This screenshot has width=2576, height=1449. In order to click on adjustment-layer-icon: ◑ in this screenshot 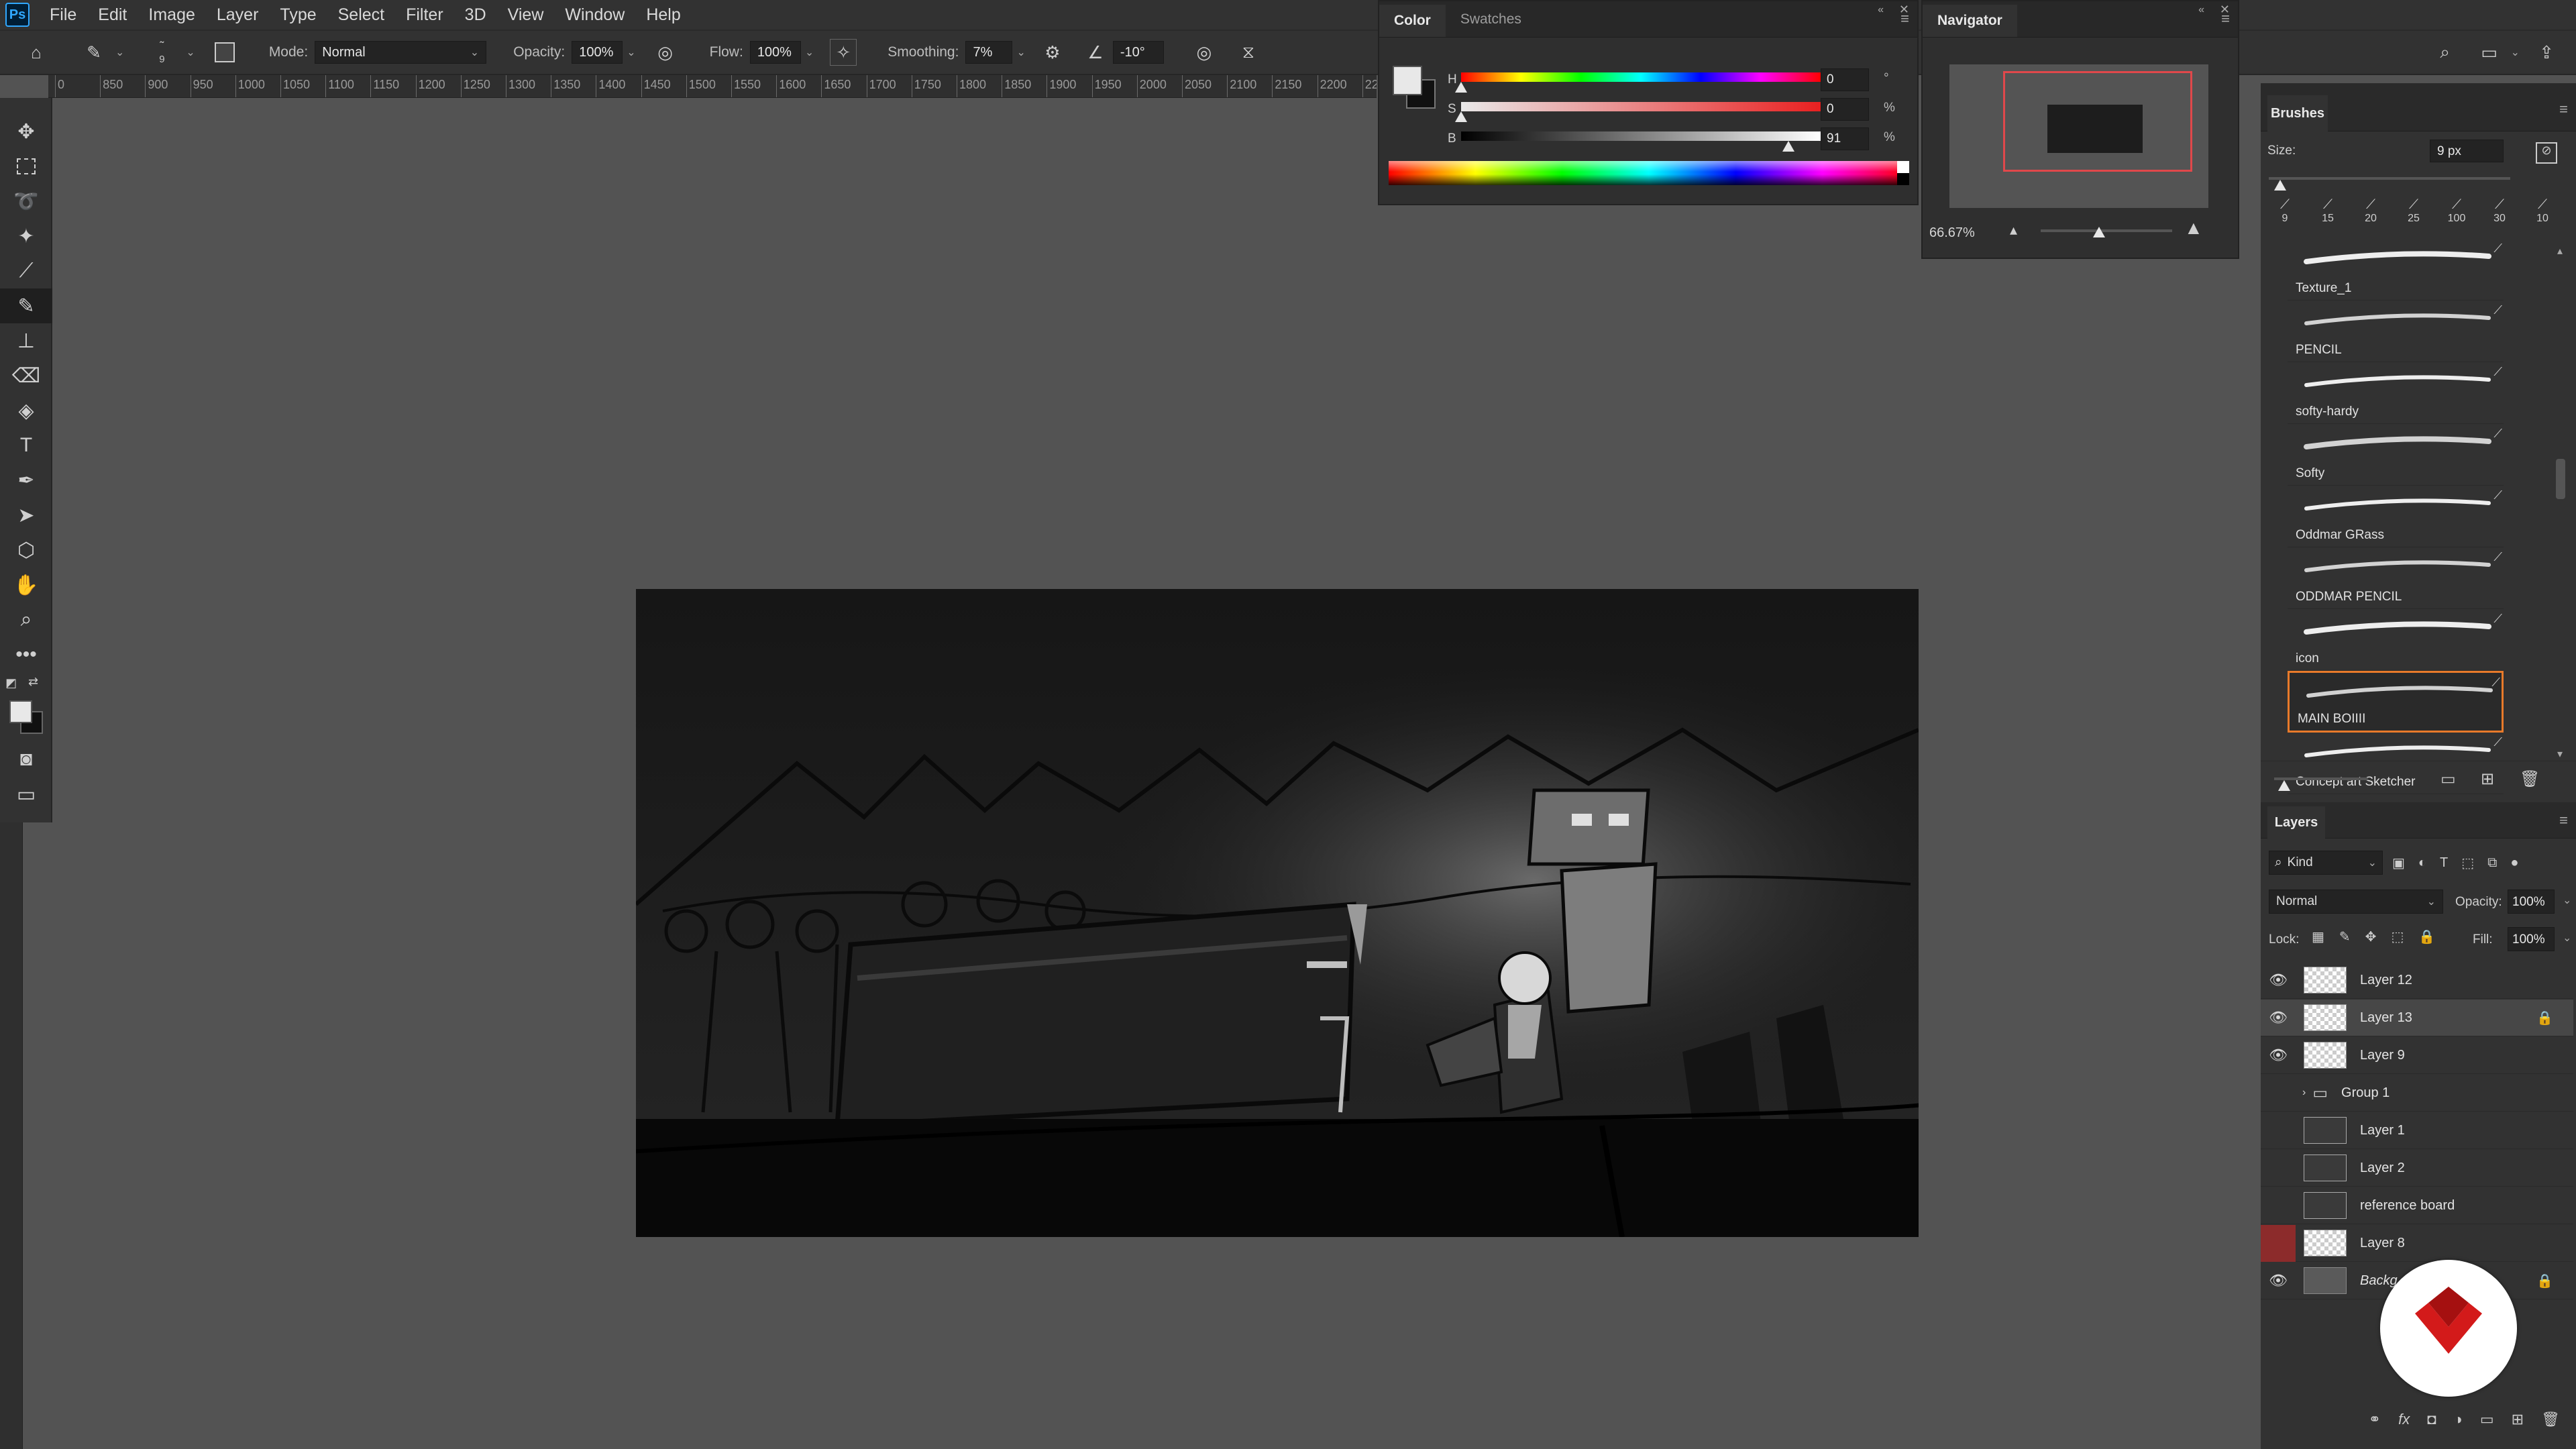, I will do `click(2458, 1419)`.